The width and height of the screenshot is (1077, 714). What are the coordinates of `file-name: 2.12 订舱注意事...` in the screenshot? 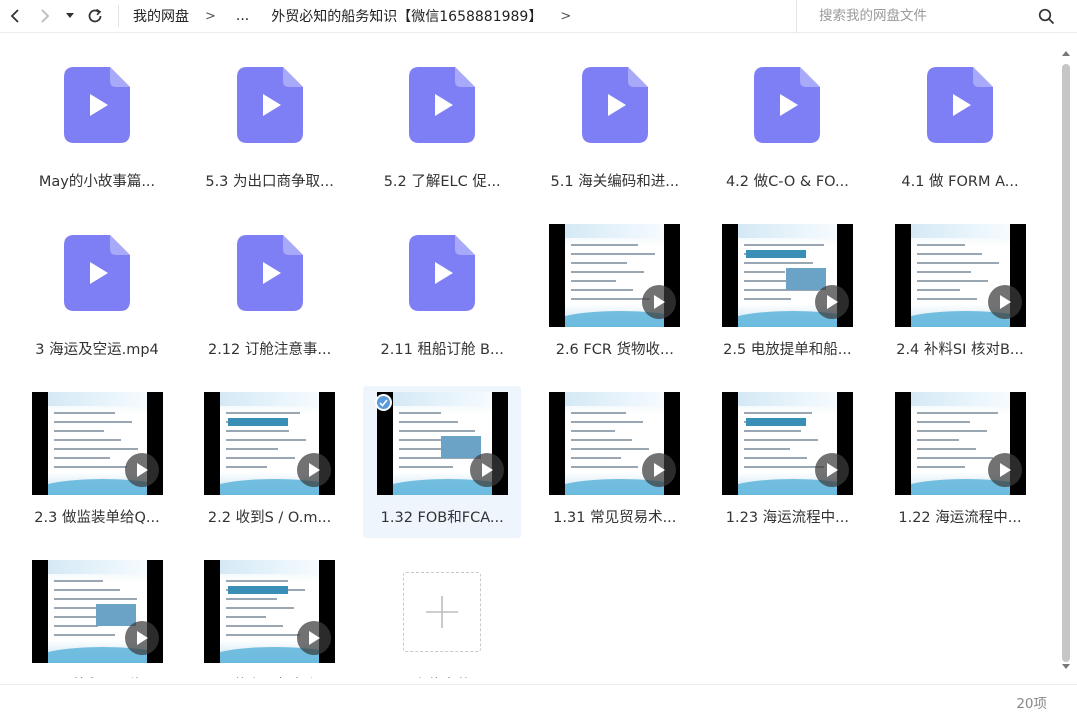 It's located at (269, 350).